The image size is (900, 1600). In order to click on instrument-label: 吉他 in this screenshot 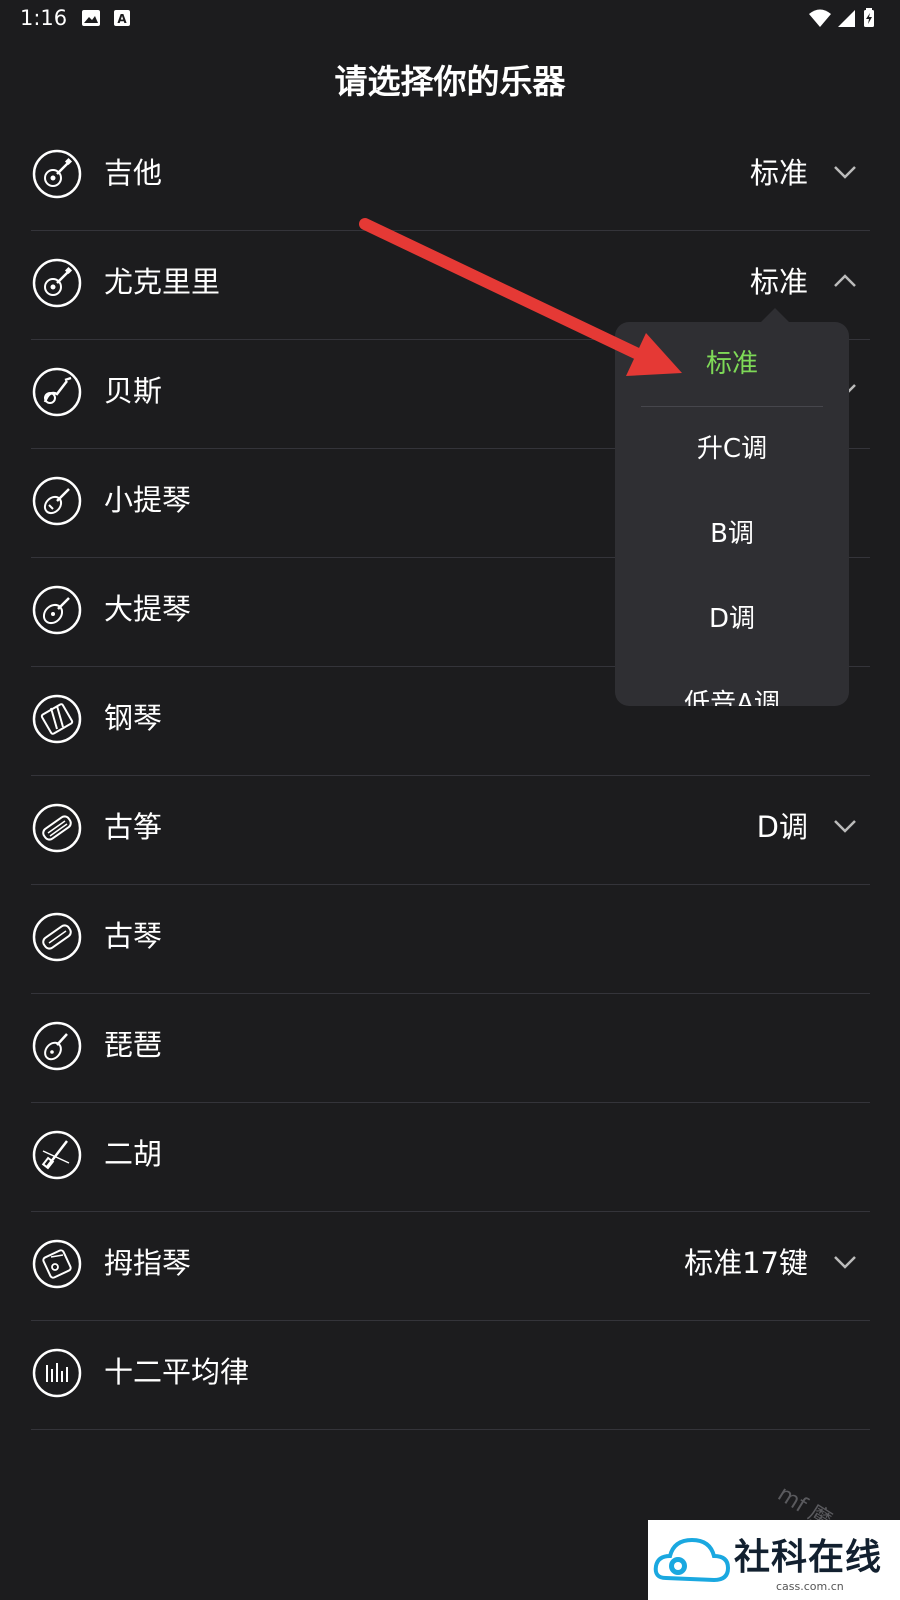, I will do `click(133, 173)`.